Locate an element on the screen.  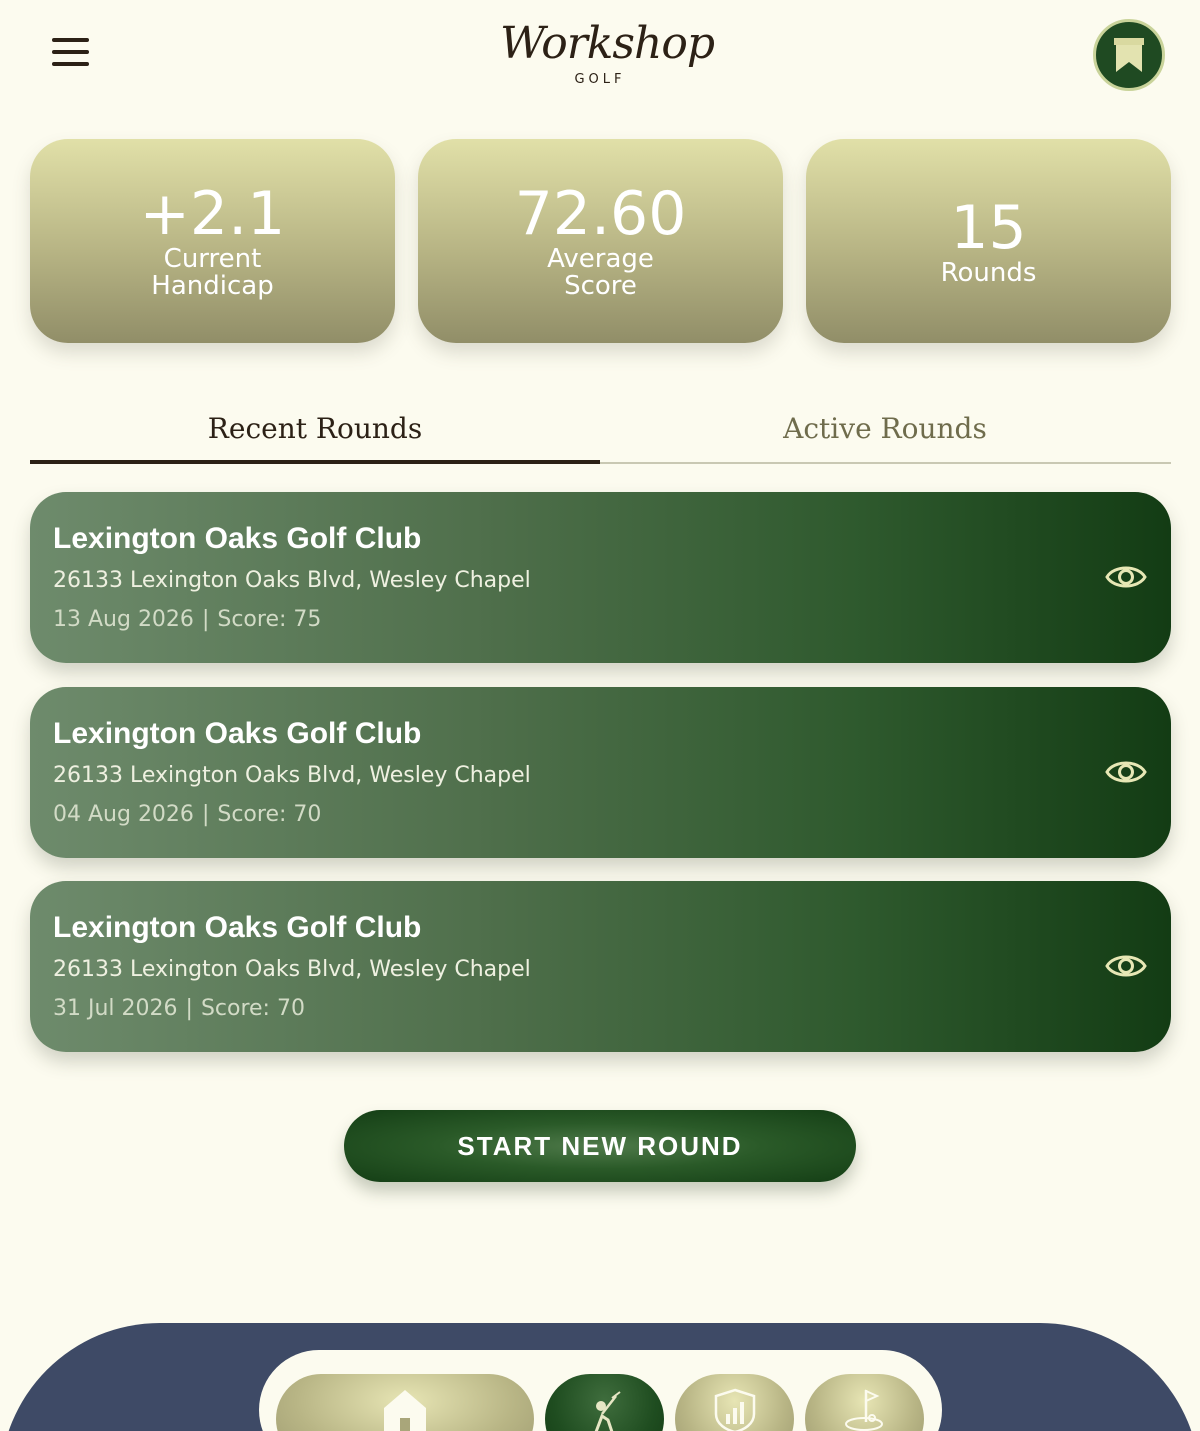
handicap-label-line1: Current is located at coordinates (212, 259).